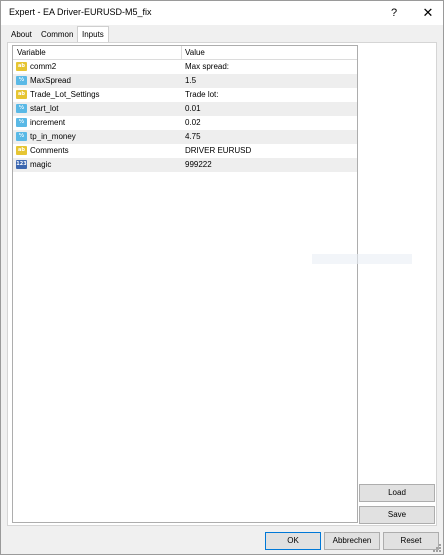  Describe the element at coordinates (53, 136) in the screenshot. I see `variable-name: tp_in_money` at that location.